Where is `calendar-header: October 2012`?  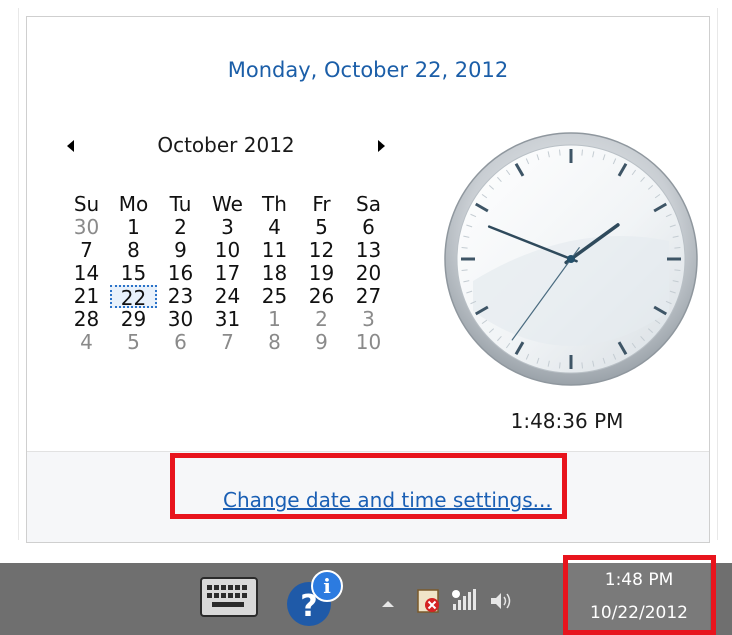 calendar-header: October 2012 is located at coordinates (226, 148).